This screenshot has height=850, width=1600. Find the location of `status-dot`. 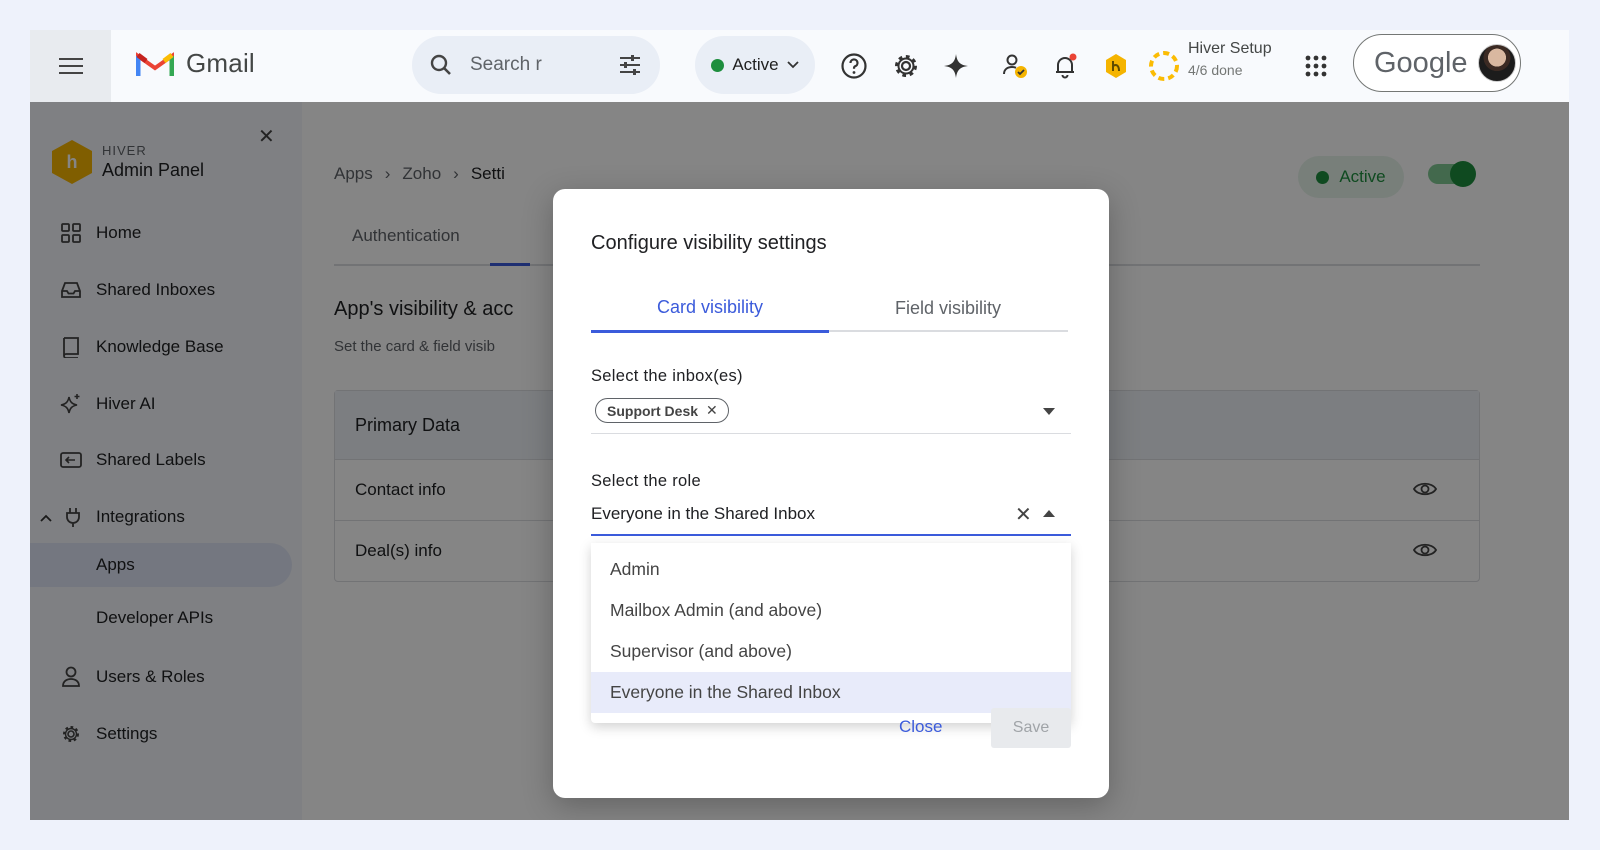

status-dot is located at coordinates (718, 65).